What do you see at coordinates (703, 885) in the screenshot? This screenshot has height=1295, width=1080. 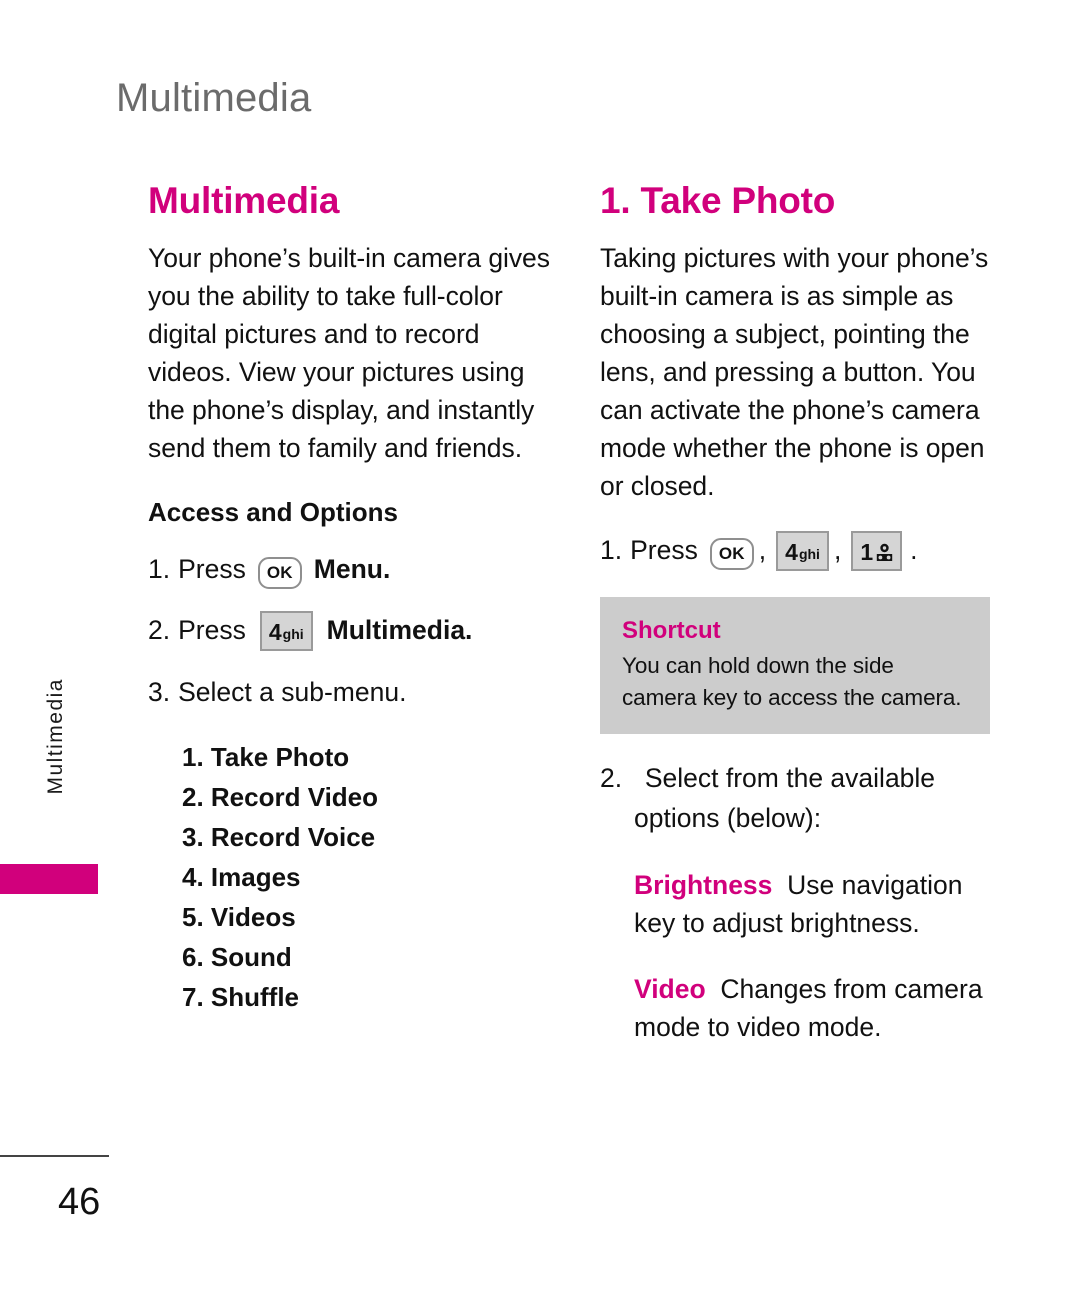 I see `option-term: Brightness` at bounding box center [703, 885].